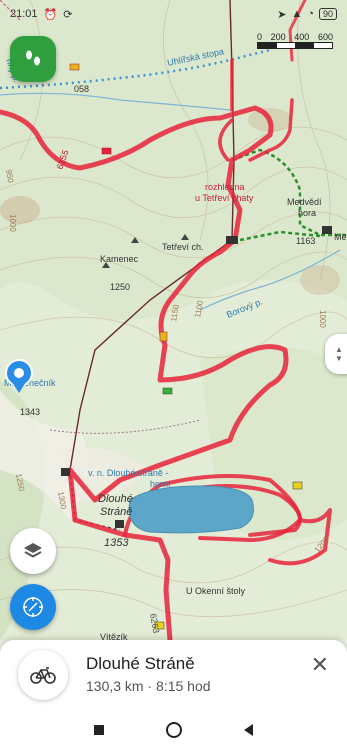 The width and height of the screenshot is (347, 750). Describe the element at coordinates (128, 473) in the screenshot. I see `label-v-n-dlouhe: v. n. Dlouhé stráně -` at that location.